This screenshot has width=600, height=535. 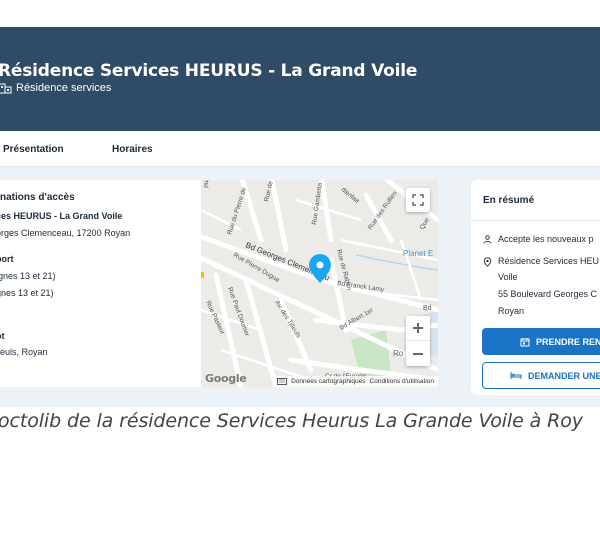 I want to click on access-address: orges Clemenceau, 17200 Royan, so click(x=65, y=233).